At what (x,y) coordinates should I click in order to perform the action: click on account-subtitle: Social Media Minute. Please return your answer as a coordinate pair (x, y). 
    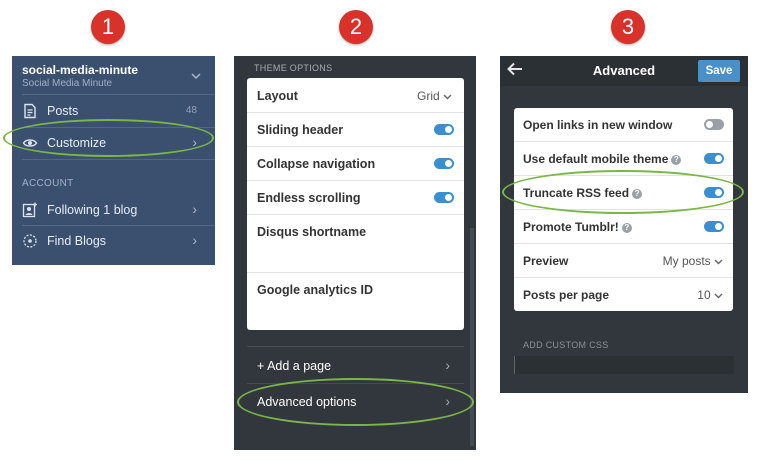
    Looking at the image, I should click on (67, 83).